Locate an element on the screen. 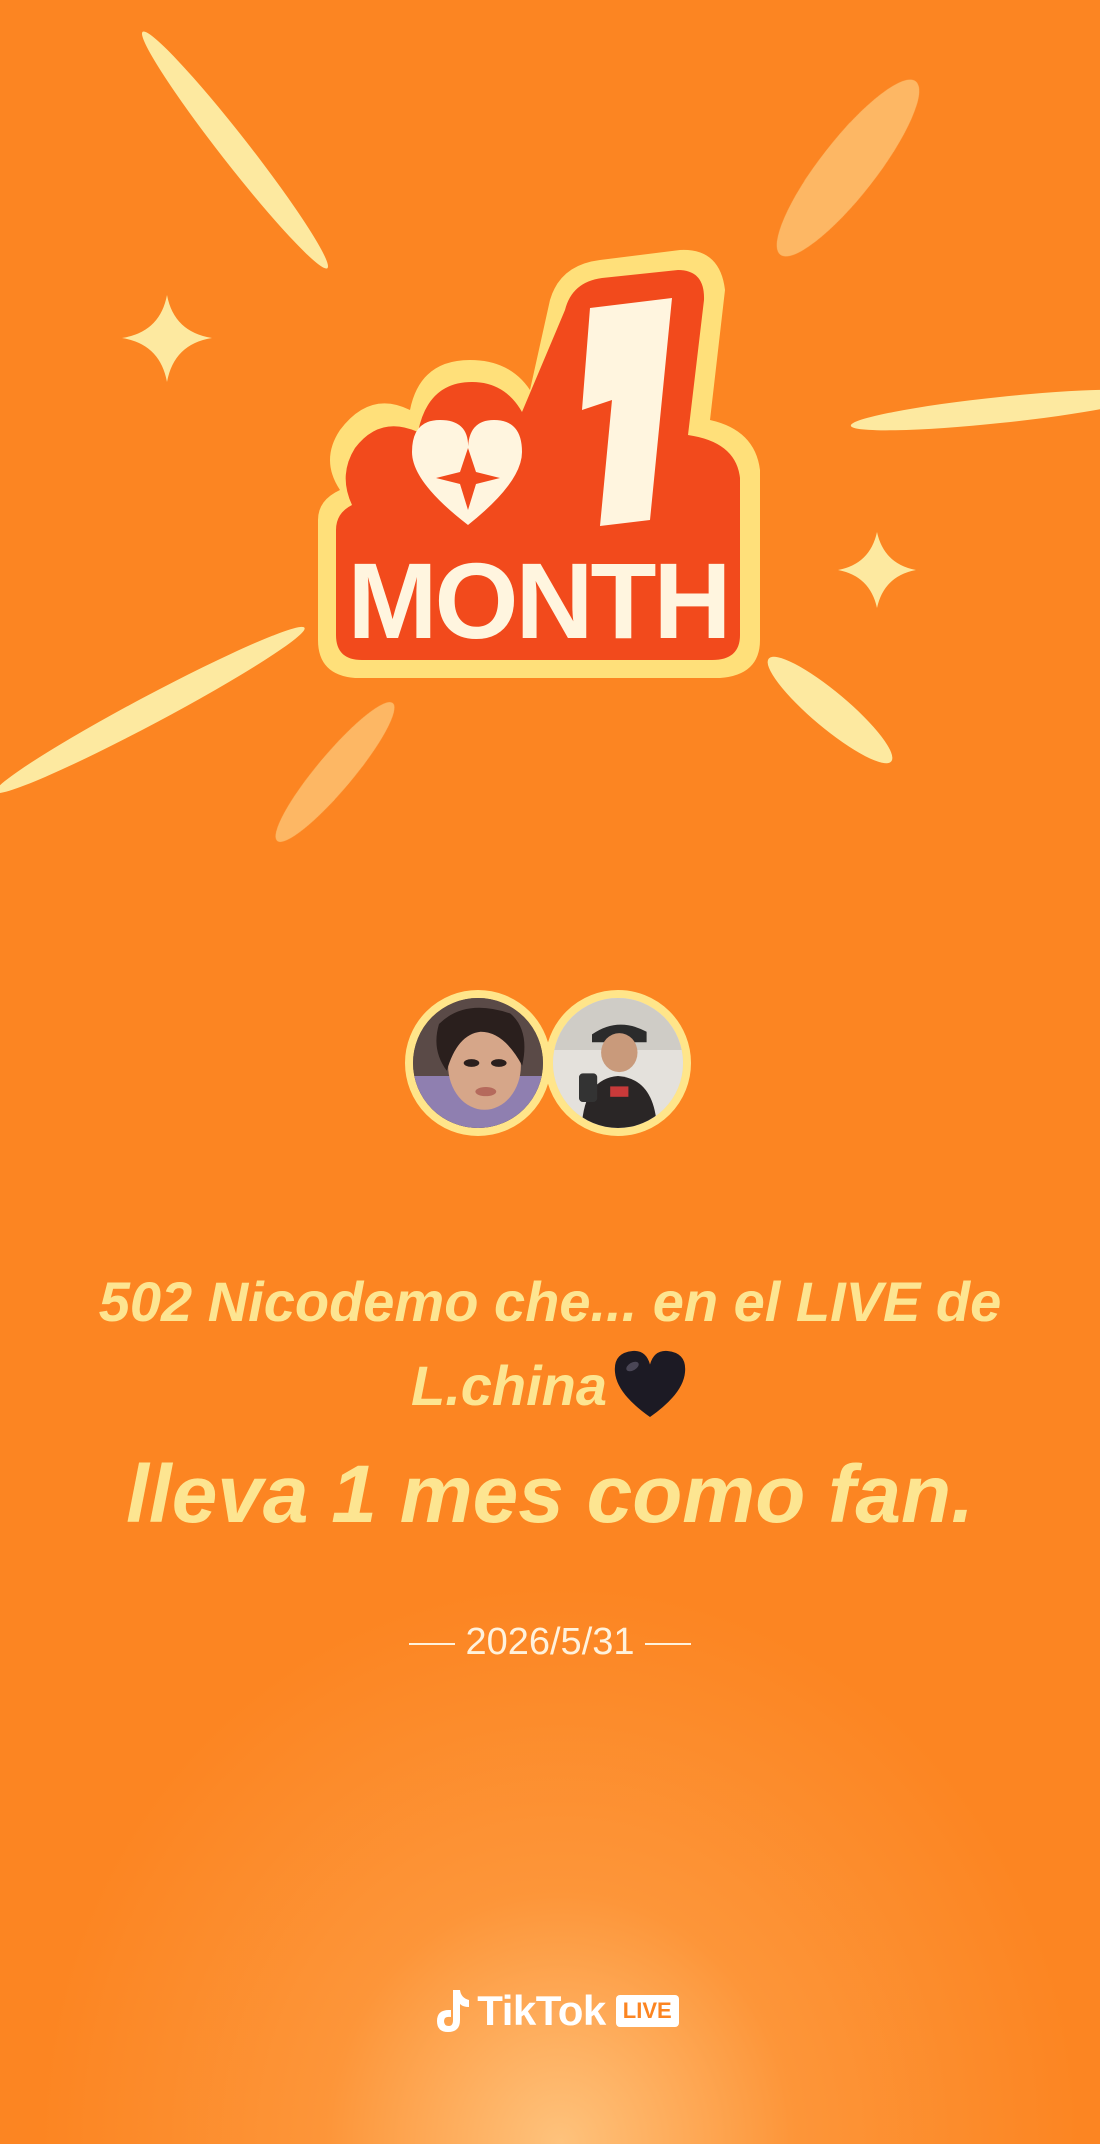 This screenshot has height=2144, width=1100. tiktok-live-logo: TikTok LIVE is located at coordinates (555, 2011).